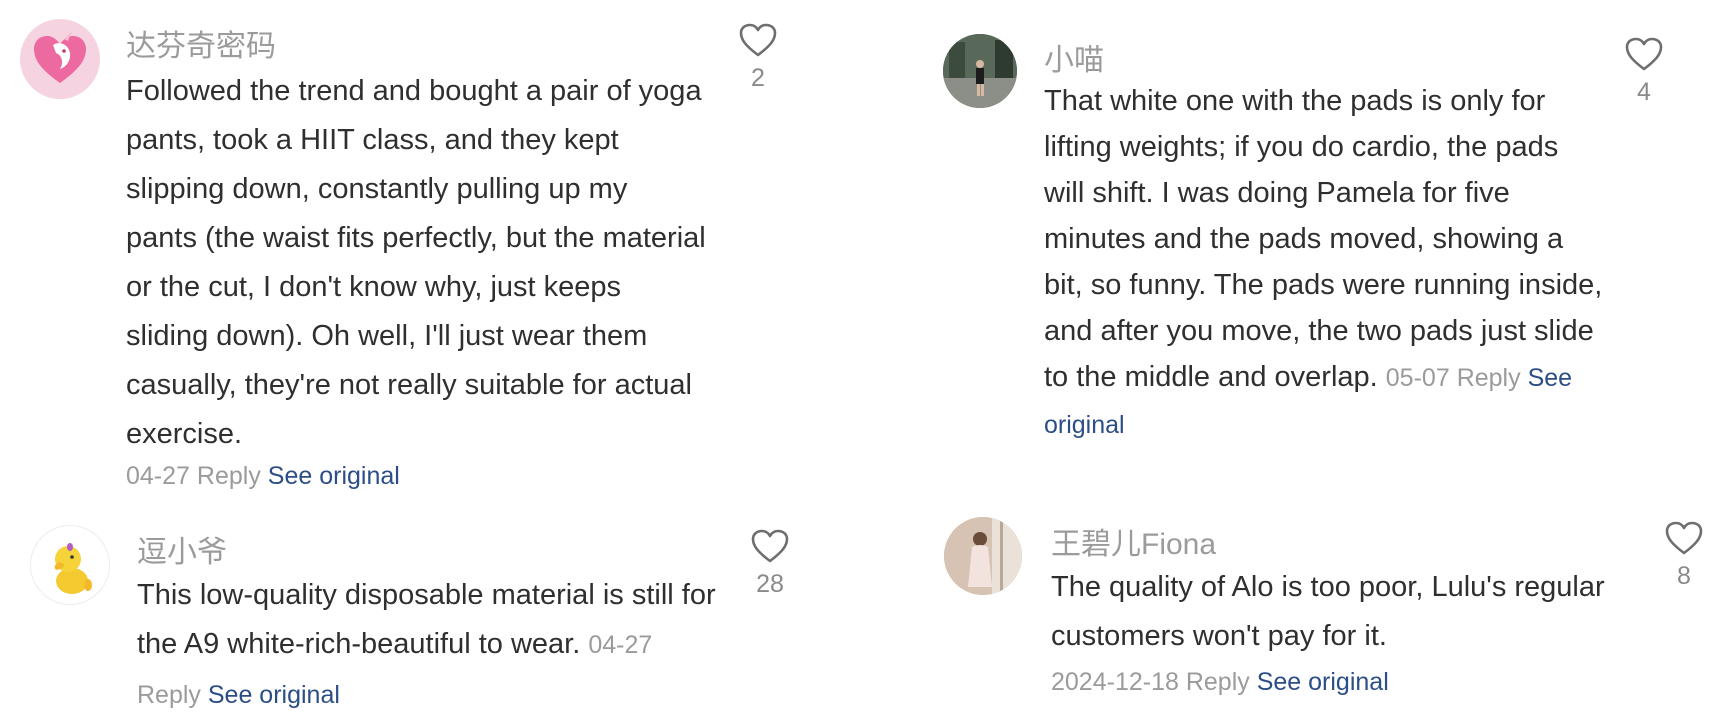 The height and width of the screenshot is (726, 1728). I want to click on comment-meta: 2024-12-18 Reply See original, so click(1220, 682).